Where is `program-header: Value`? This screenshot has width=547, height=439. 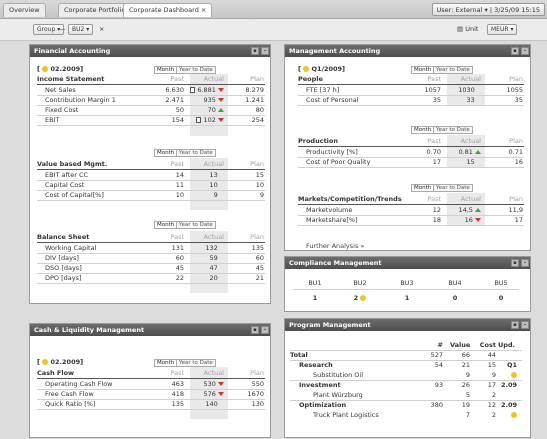
program-header: Value is located at coordinates (460, 345).